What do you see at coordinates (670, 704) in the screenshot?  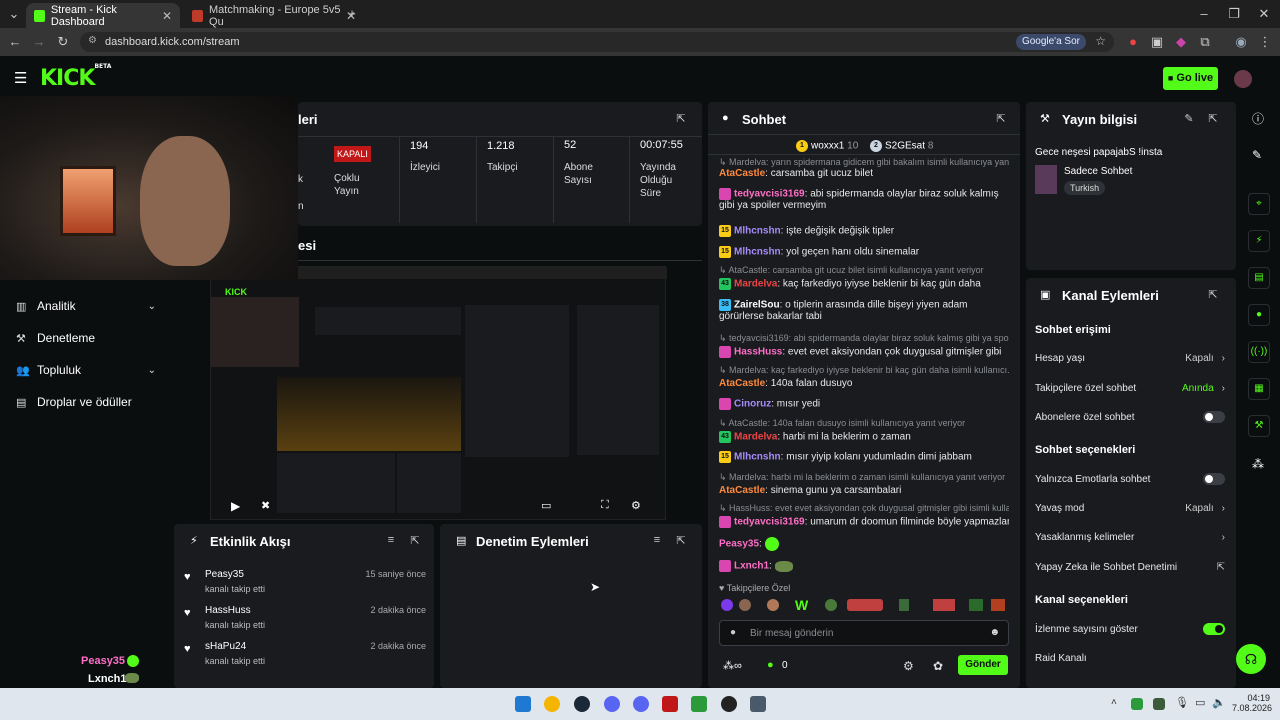 I see `valorant-icon` at bounding box center [670, 704].